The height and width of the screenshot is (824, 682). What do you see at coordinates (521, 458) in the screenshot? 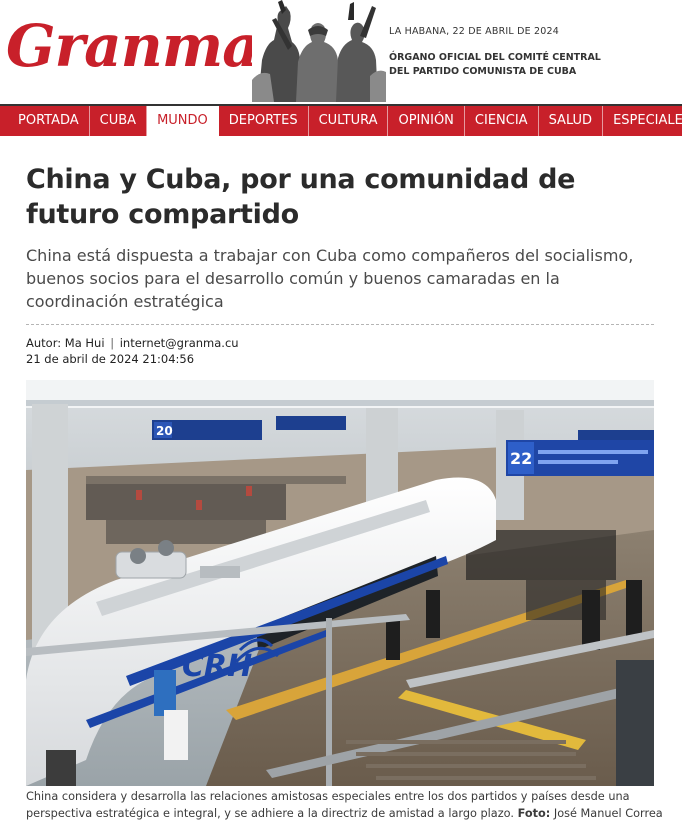
I see `platform-sign-22: 22` at bounding box center [521, 458].